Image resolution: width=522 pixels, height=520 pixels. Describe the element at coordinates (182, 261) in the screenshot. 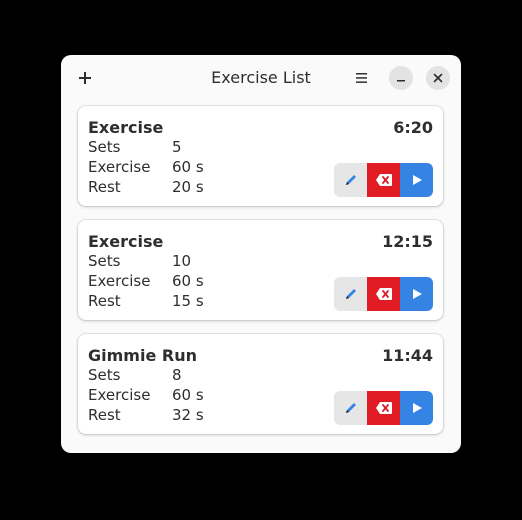

I see `sets-value: 10` at that location.